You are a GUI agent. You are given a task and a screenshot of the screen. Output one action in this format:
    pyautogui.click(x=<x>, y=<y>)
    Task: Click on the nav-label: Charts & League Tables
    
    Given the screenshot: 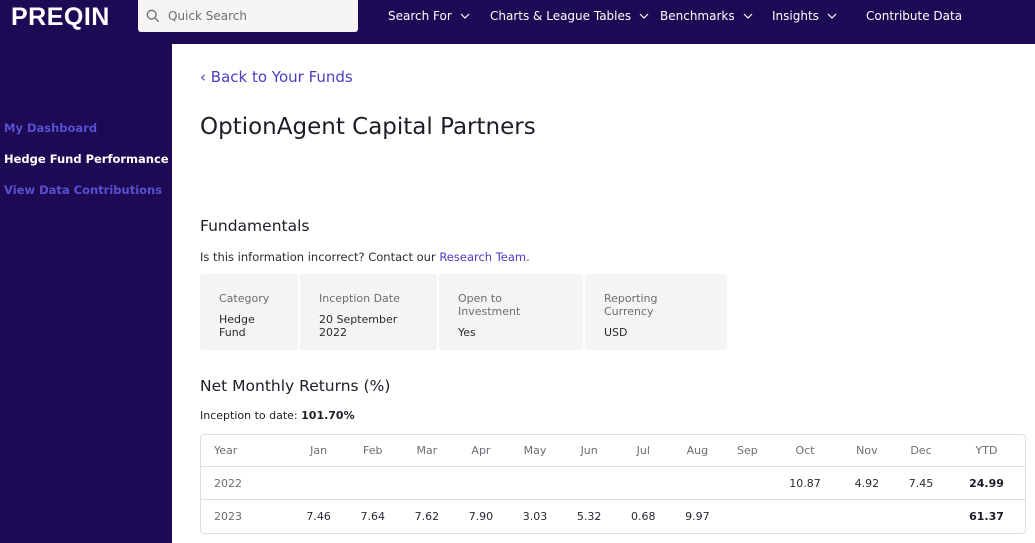 What is the action you would take?
    pyautogui.click(x=561, y=16)
    